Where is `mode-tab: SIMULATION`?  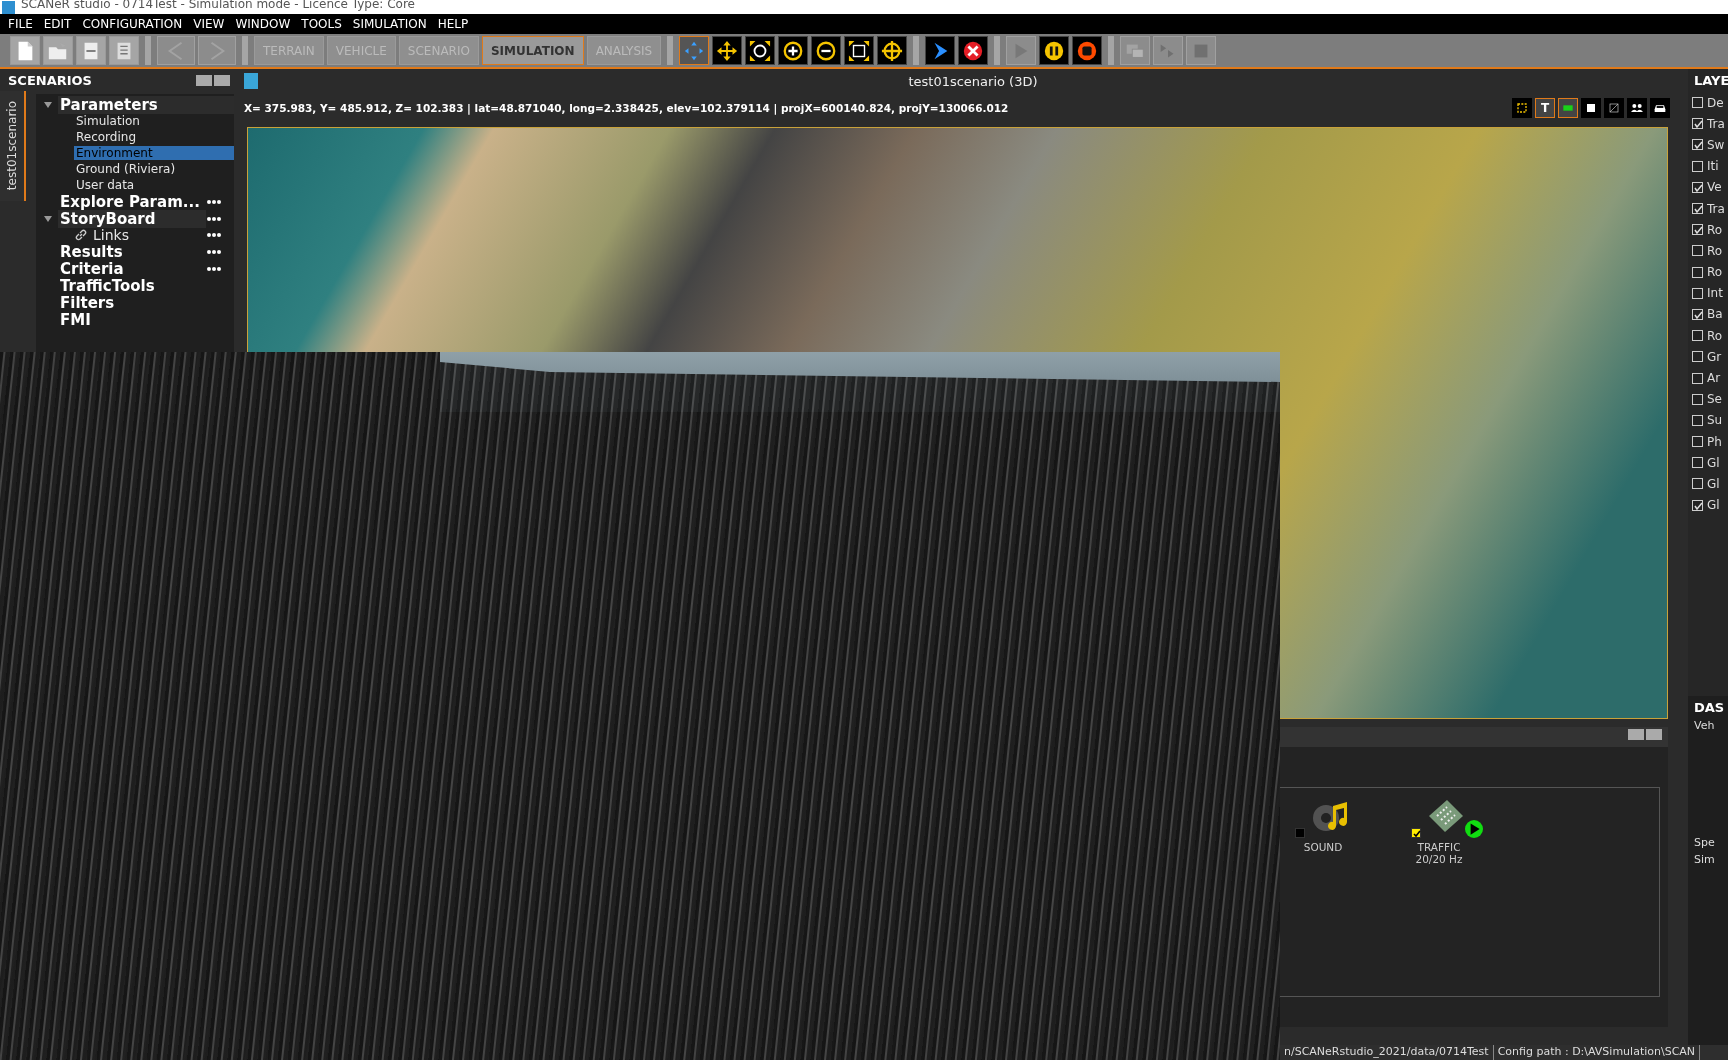 mode-tab: SIMULATION is located at coordinates (532, 50).